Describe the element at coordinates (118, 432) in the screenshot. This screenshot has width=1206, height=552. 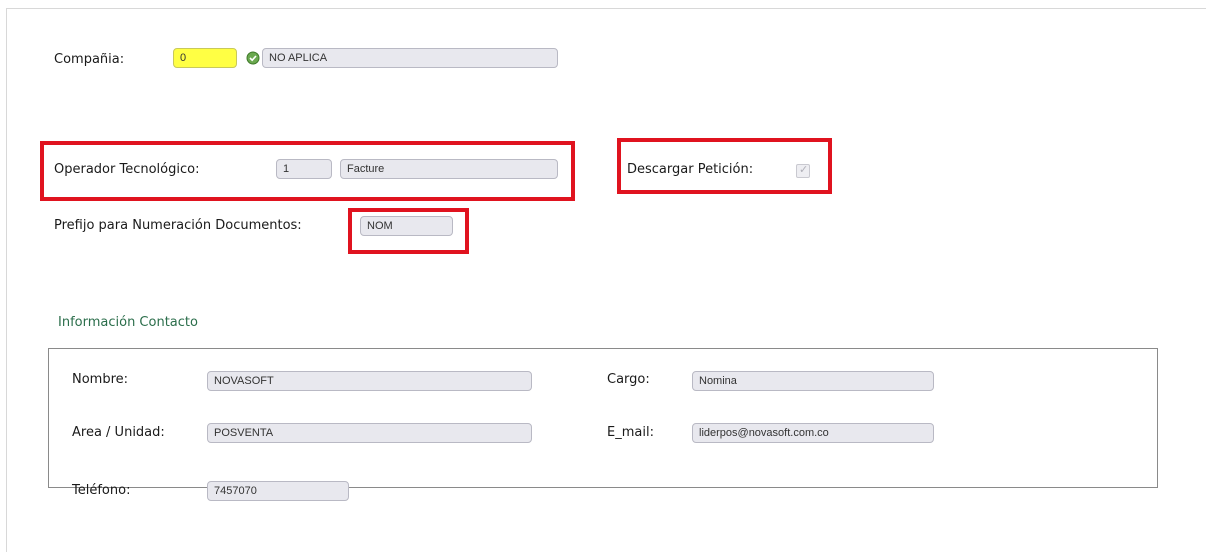
I see `contact-area-label: Area / Unidad:` at that location.